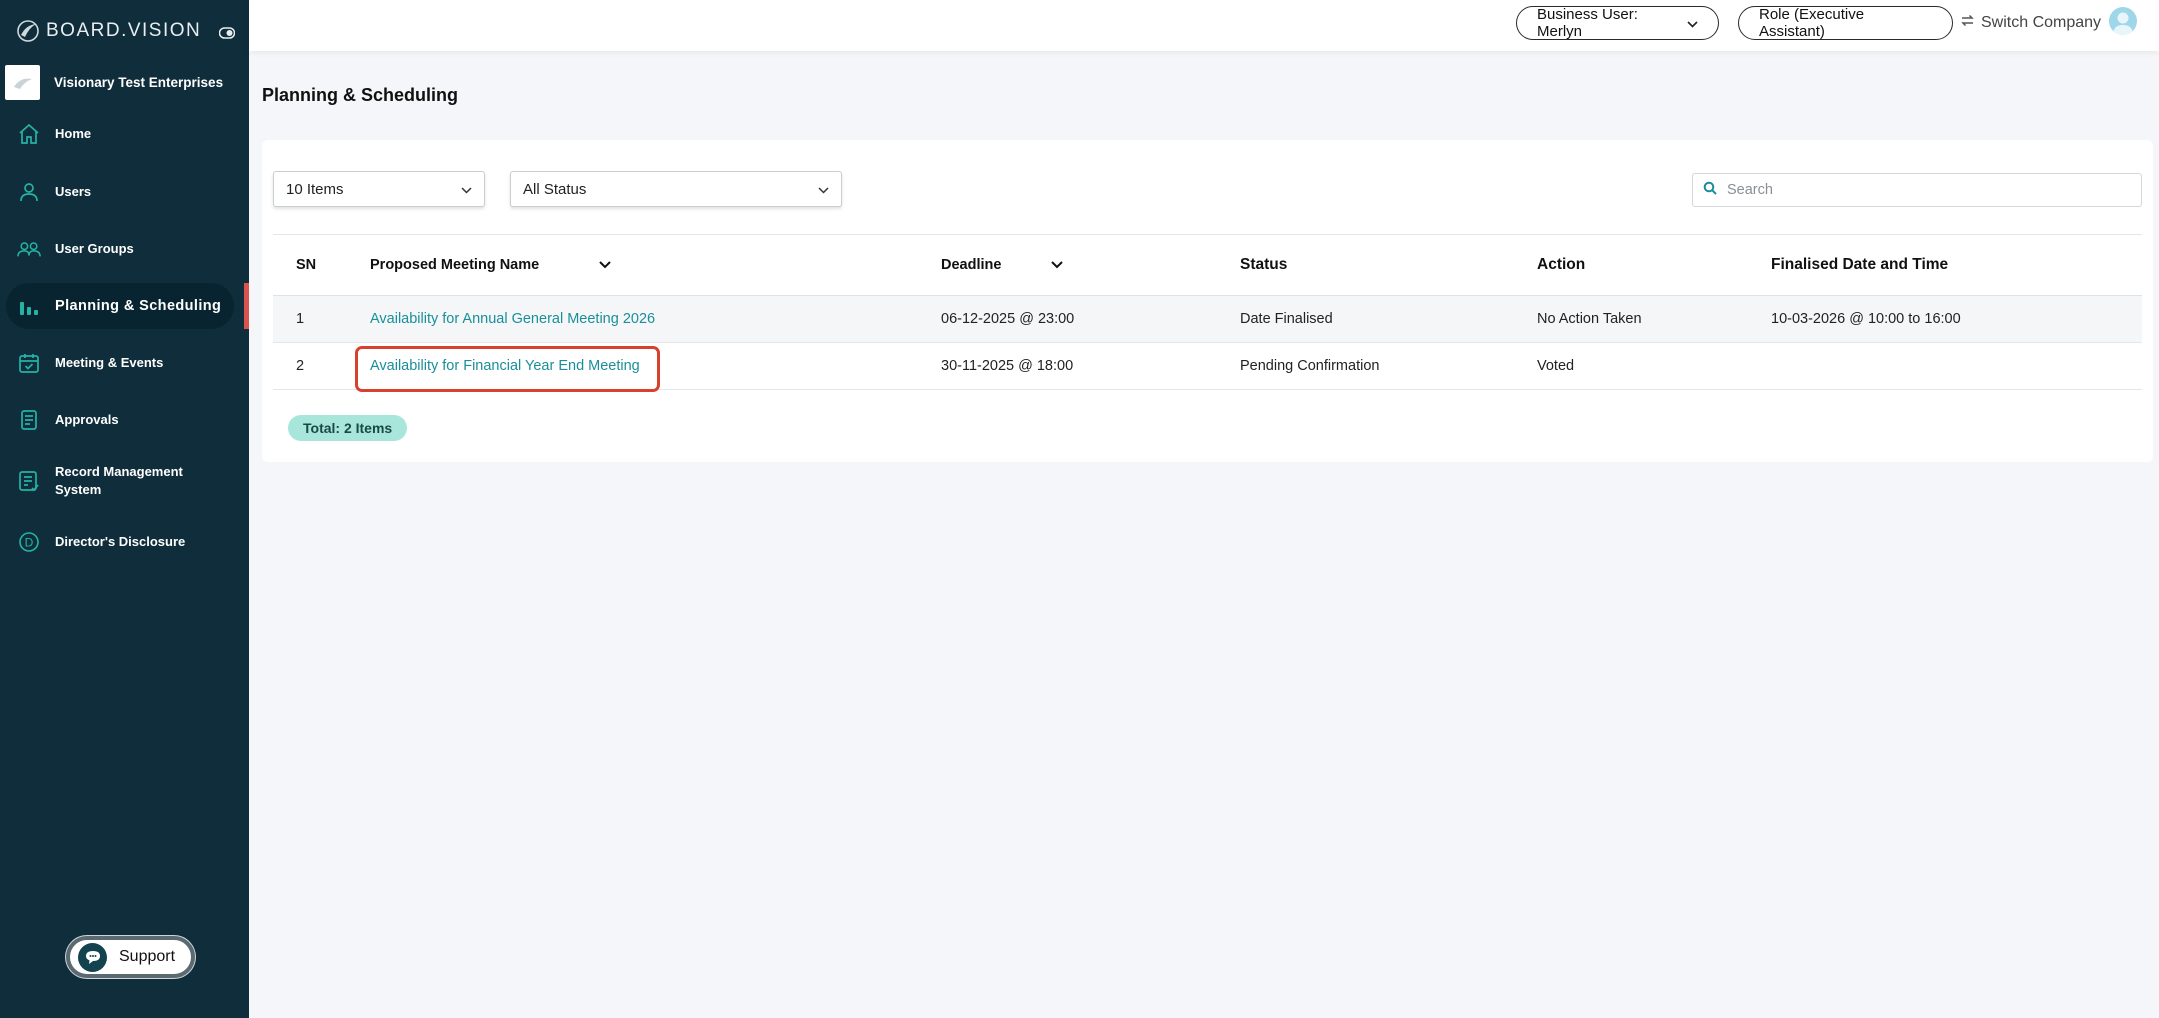 The height and width of the screenshot is (1018, 2159). I want to click on items-per-page-select: 10 Items, so click(379, 189).